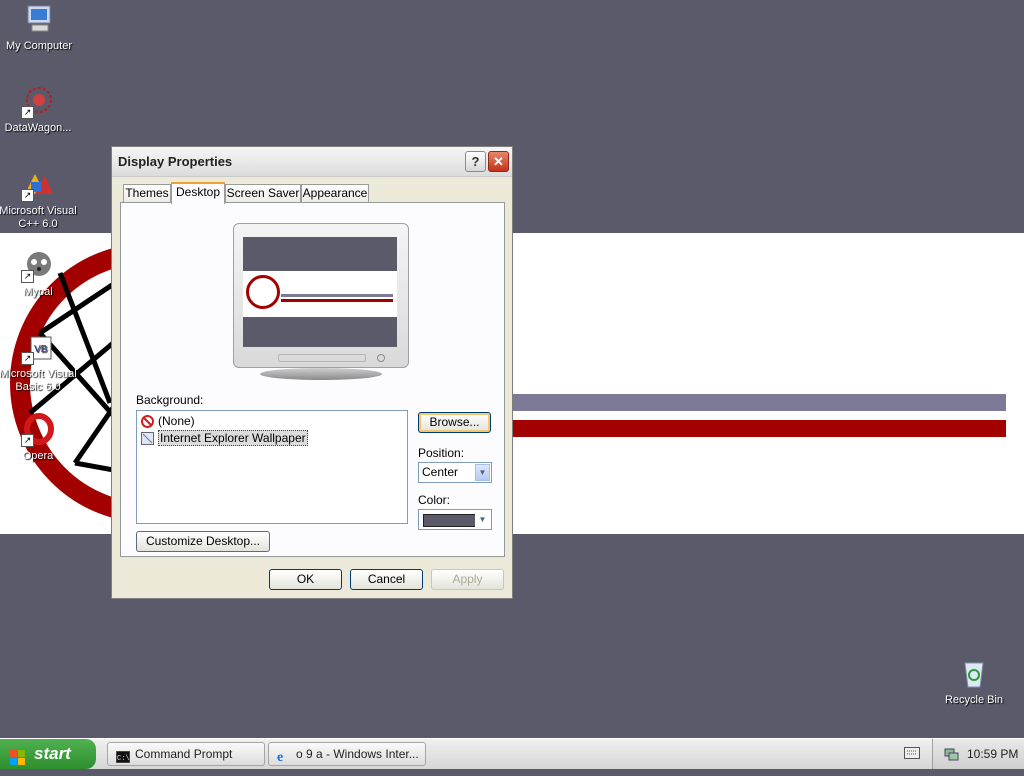 This screenshot has width=1024, height=776. I want to click on desktop-icon-opera: ↗ Opera, so click(41, 438).